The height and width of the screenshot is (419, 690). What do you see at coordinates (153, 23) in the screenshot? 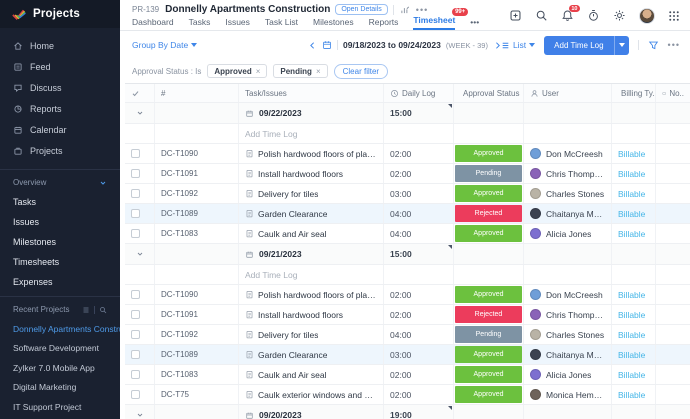
I see `tab-dashboard: Dashboard` at bounding box center [153, 23].